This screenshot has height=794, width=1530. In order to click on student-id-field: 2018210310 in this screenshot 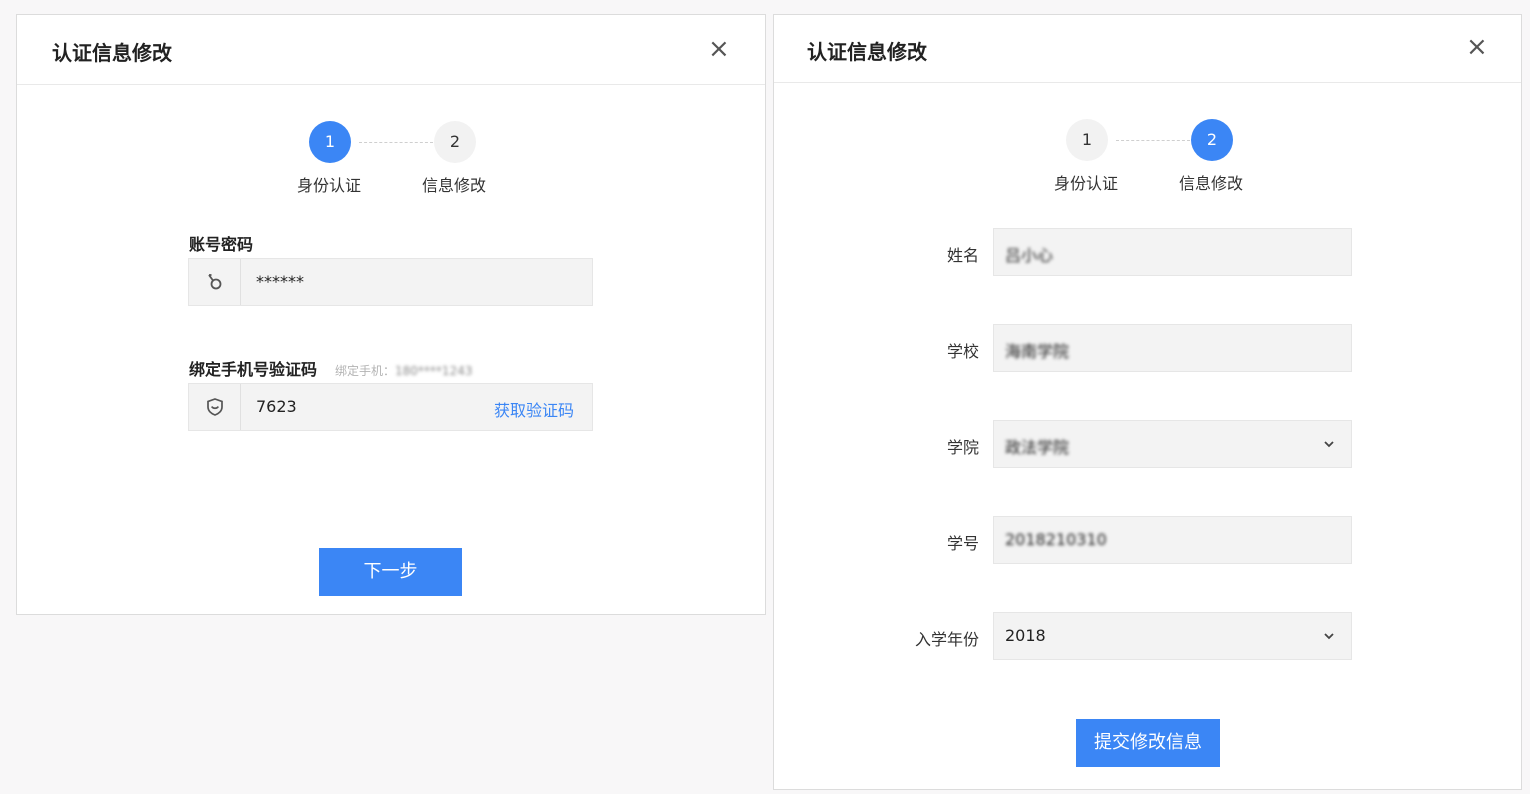, I will do `click(1172, 540)`.